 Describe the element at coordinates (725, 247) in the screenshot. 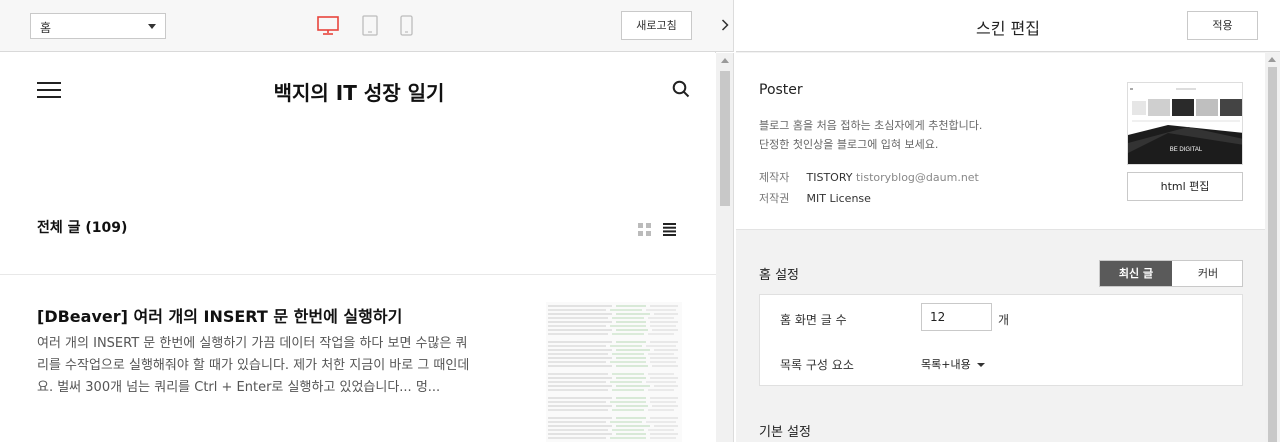

I see `preview-scrollbar` at that location.